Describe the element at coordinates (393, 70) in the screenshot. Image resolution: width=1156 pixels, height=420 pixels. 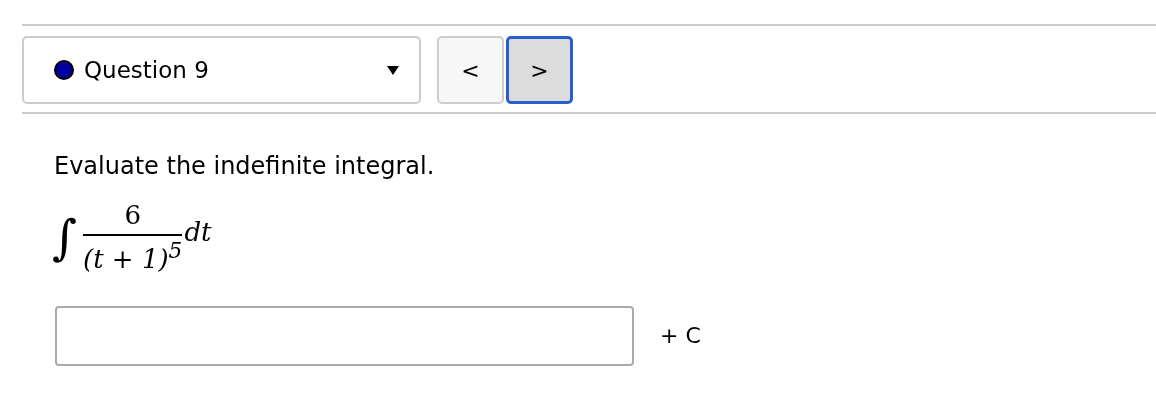
I see `caret-icon` at that location.